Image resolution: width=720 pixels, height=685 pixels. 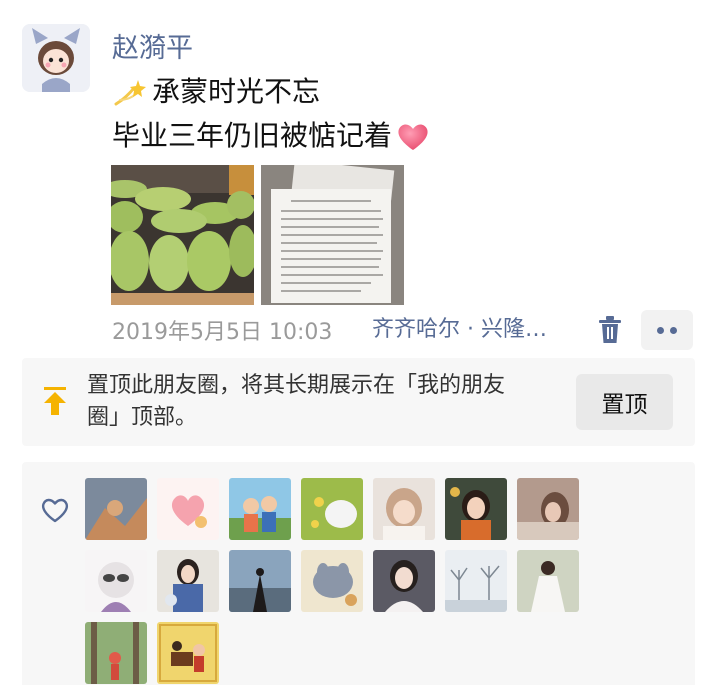 I want to click on post-meta: 2019年5月5日 10:03, so click(x=222, y=330).